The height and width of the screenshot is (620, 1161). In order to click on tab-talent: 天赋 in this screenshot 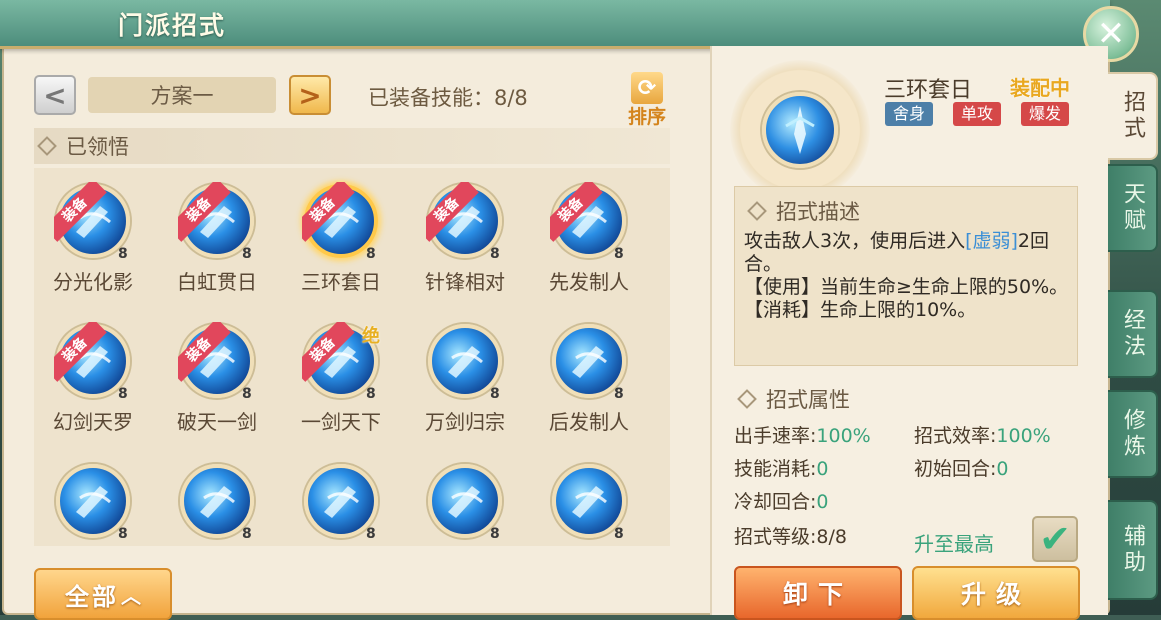, I will do `click(1133, 208)`.